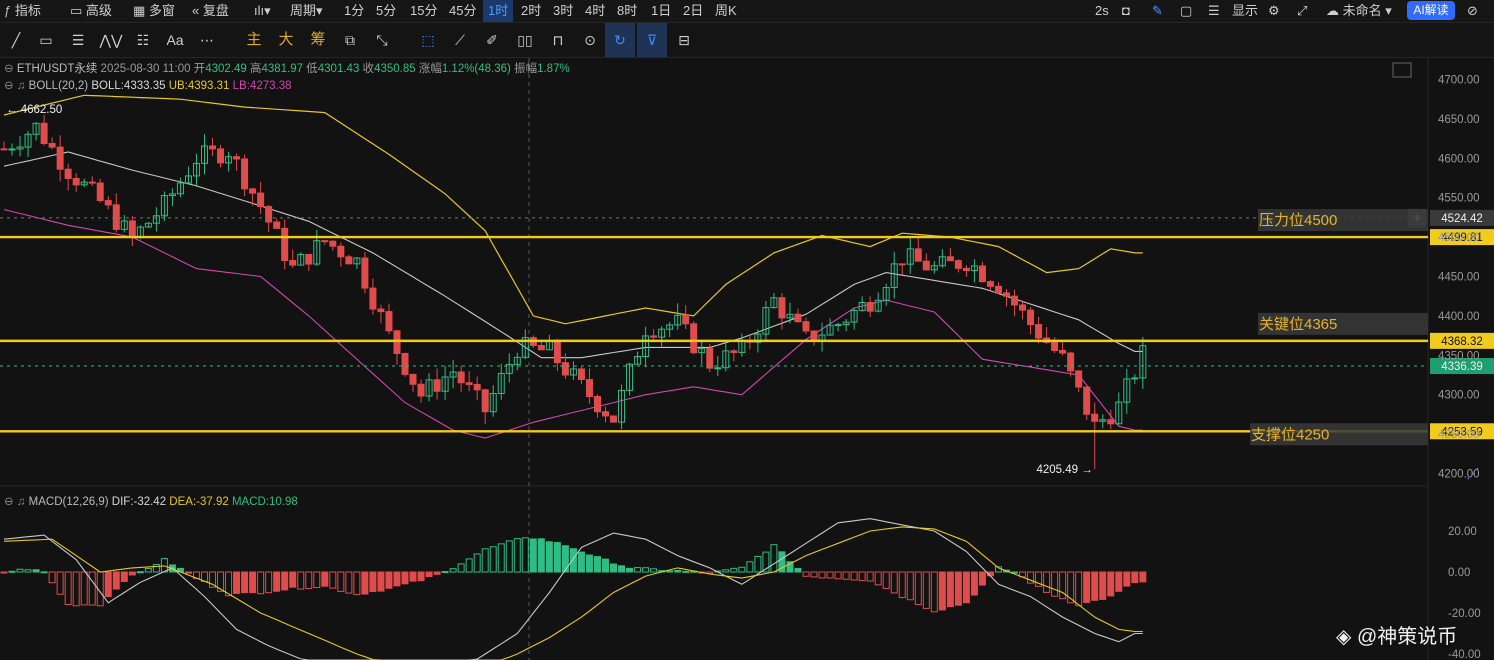 The image size is (1494, 660). Describe the element at coordinates (423, 11) in the screenshot. I see `tf-15m: 15分` at that location.